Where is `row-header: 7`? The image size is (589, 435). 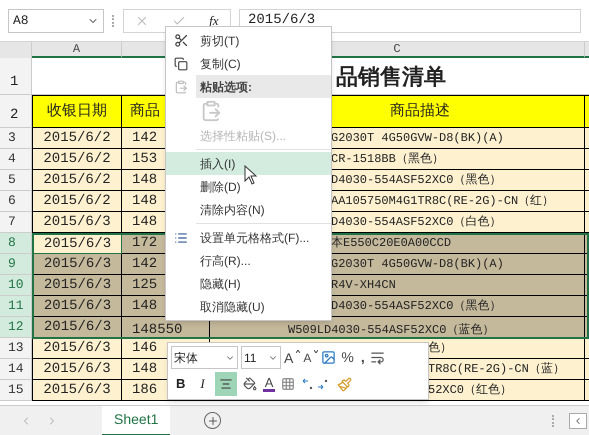
row-header: 7 is located at coordinates (16, 222).